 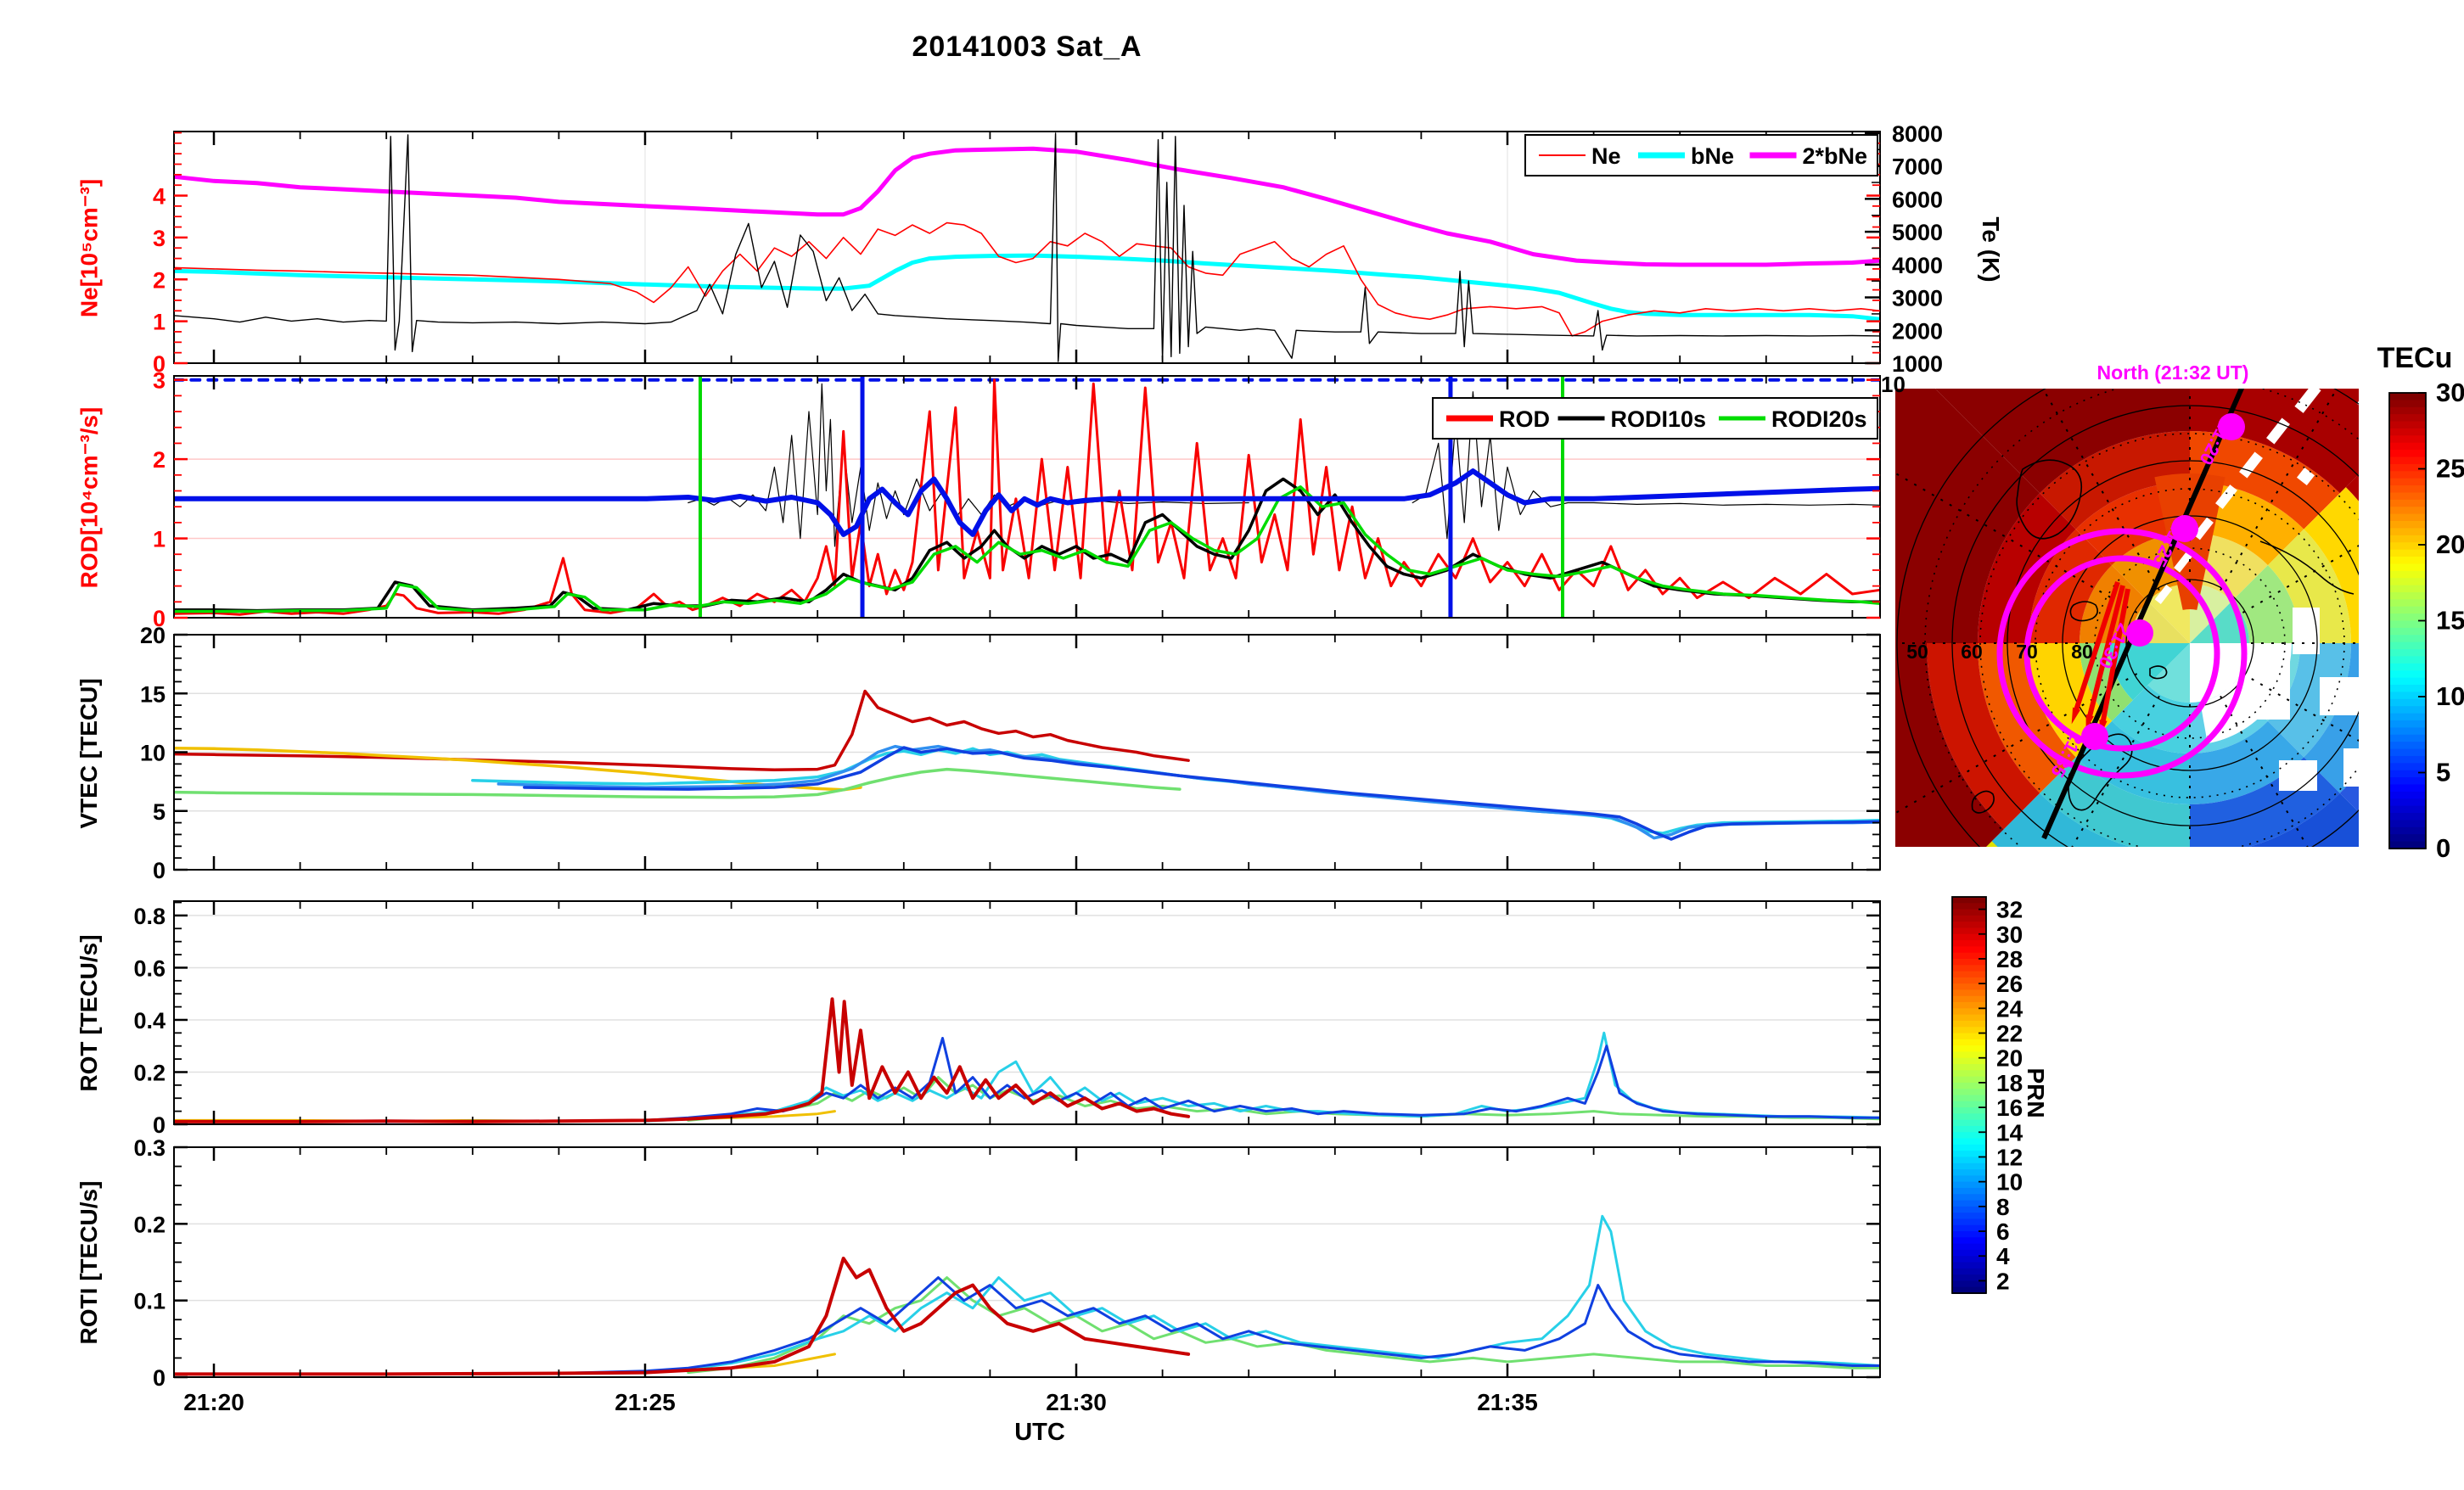 I want to click on svg-text: bNe, so click(x=1712, y=156).